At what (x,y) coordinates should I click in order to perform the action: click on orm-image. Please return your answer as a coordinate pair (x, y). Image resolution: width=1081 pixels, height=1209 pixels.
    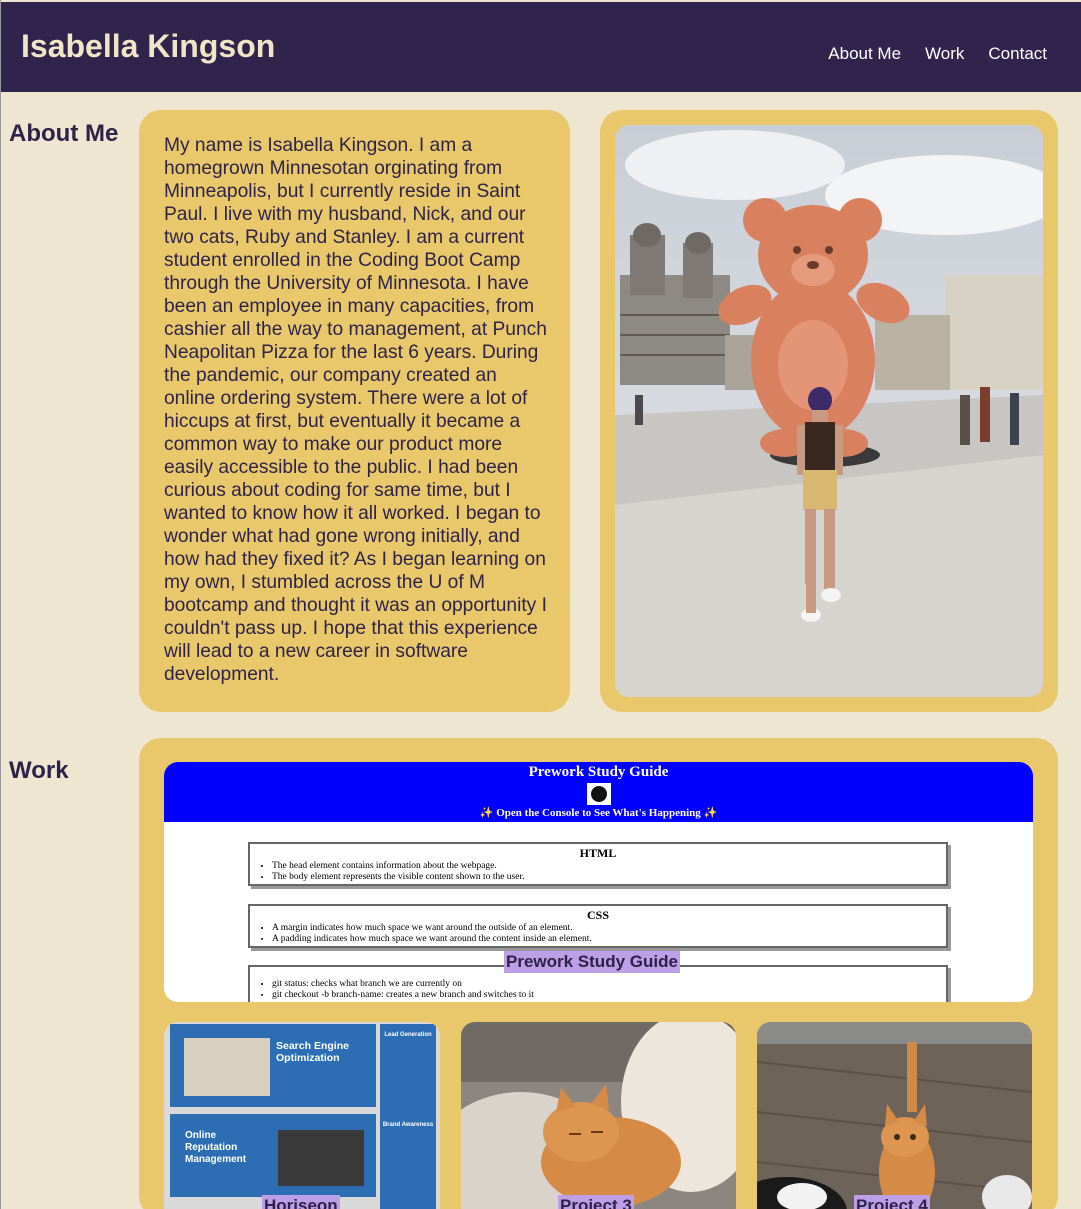
    Looking at the image, I should click on (321, 1158).